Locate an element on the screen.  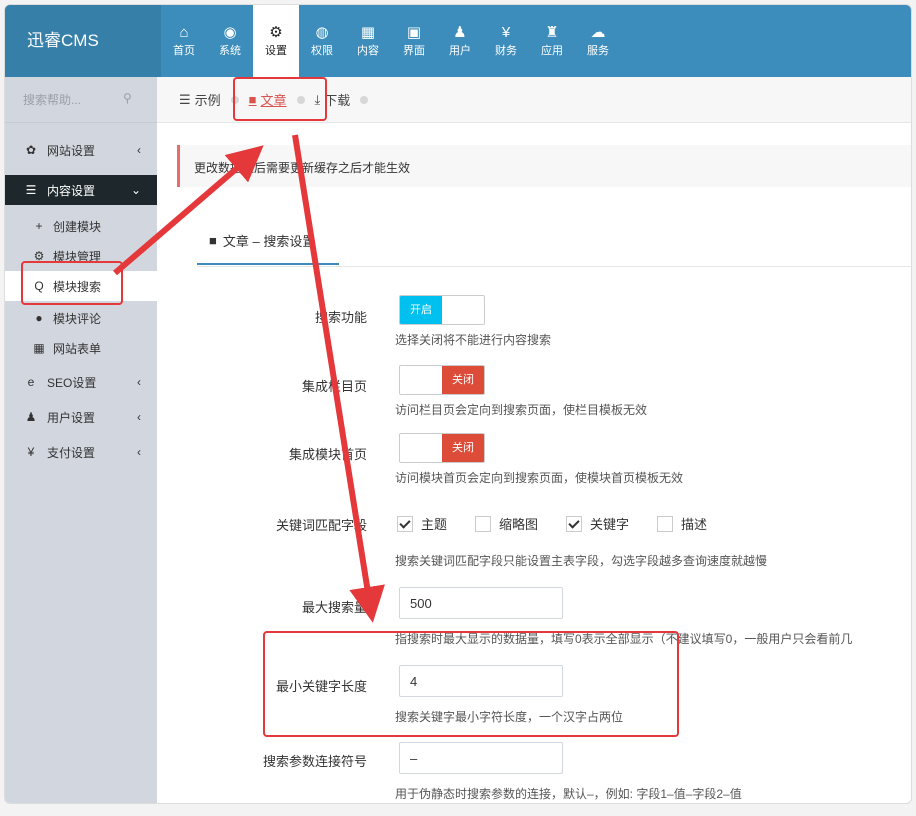
sidebar-item-8: ♟ 用户设置 ‹ is located at coordinates (81, 417).